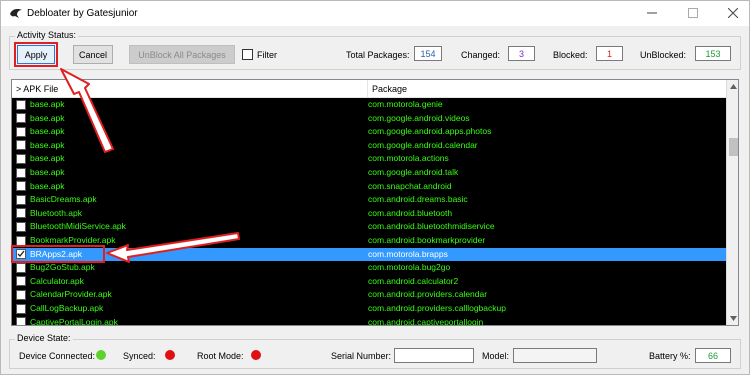  What do you see at coordinates (419, 117) in the screenshot?
I see `package-cell: com.google.android.videos` at bounding box center [419, 117].